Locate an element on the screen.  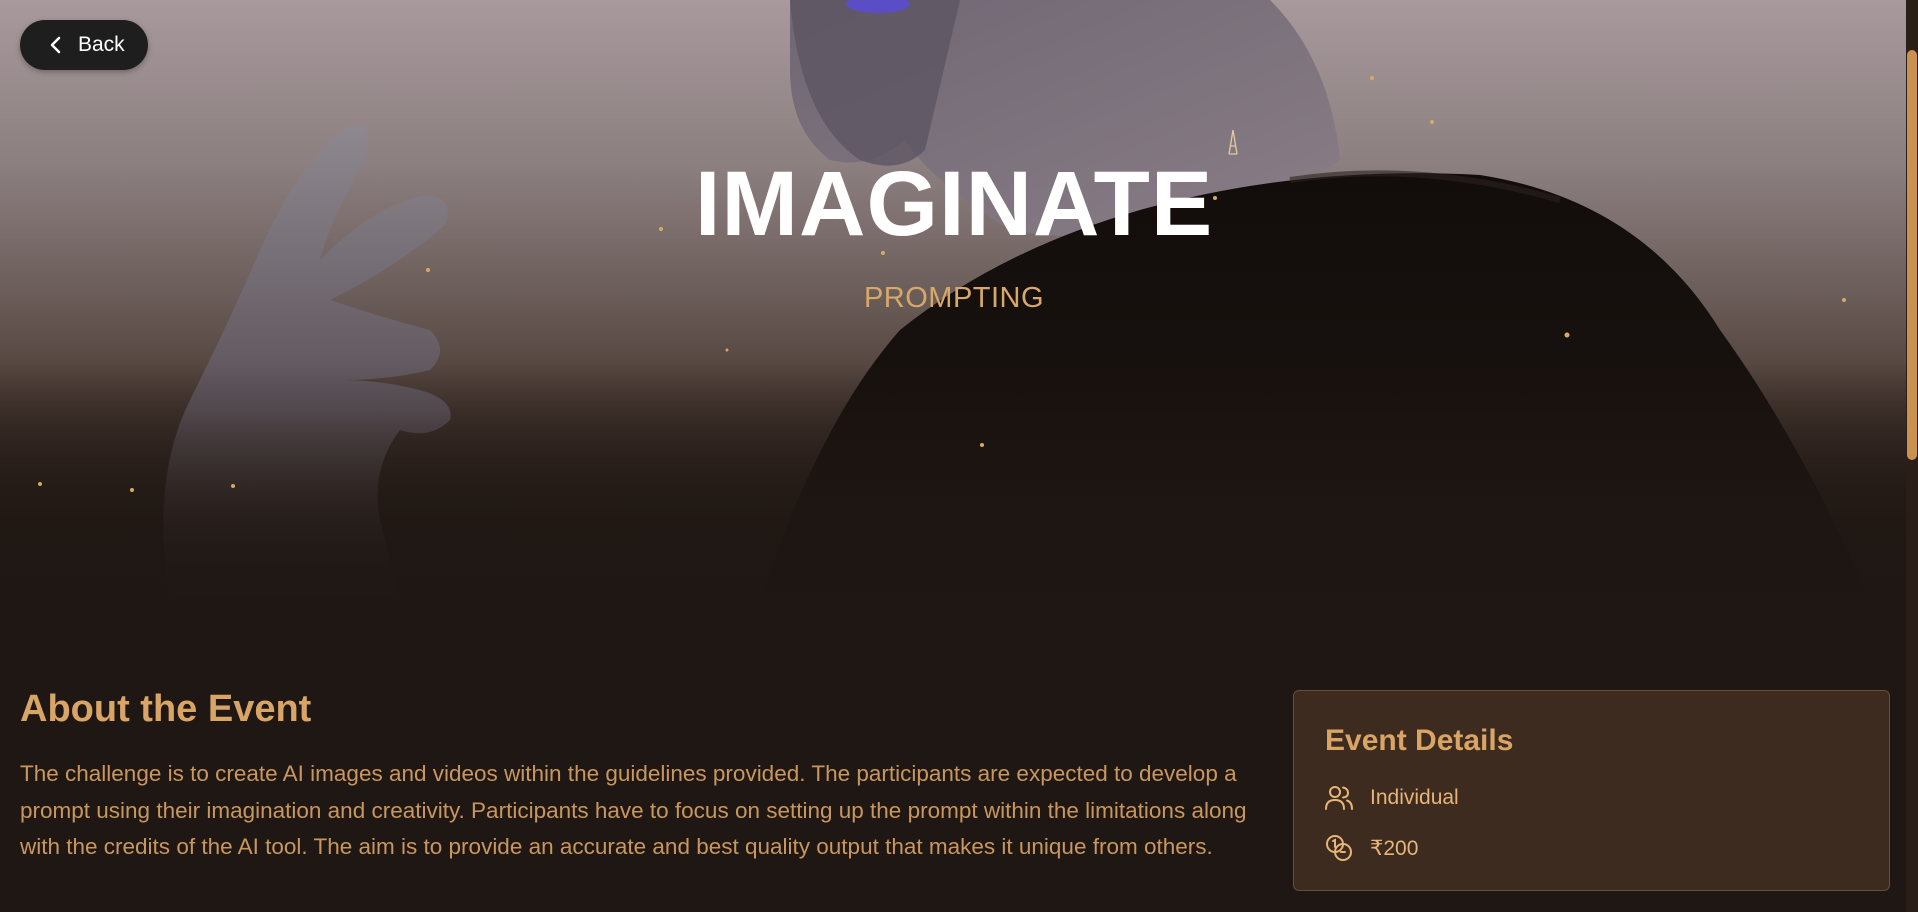
back-button: Back is located at coordinates (84, 45).